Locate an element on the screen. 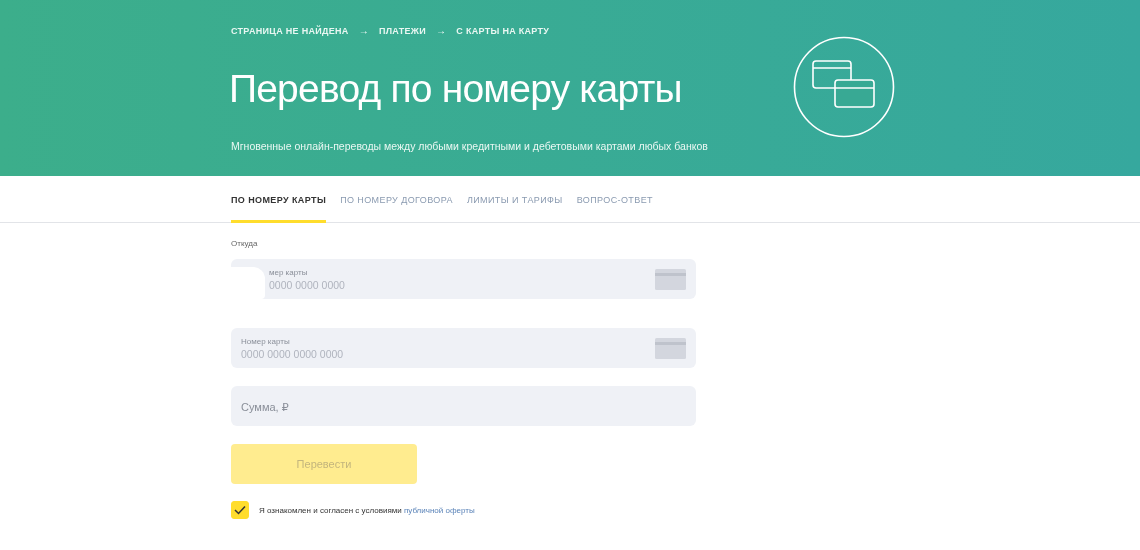 This screenshot has width=1140, height=550. breadcrumb-link: СТРАНИЦА НЕ НАЙДЕНА is located at coordinates (290, 30).